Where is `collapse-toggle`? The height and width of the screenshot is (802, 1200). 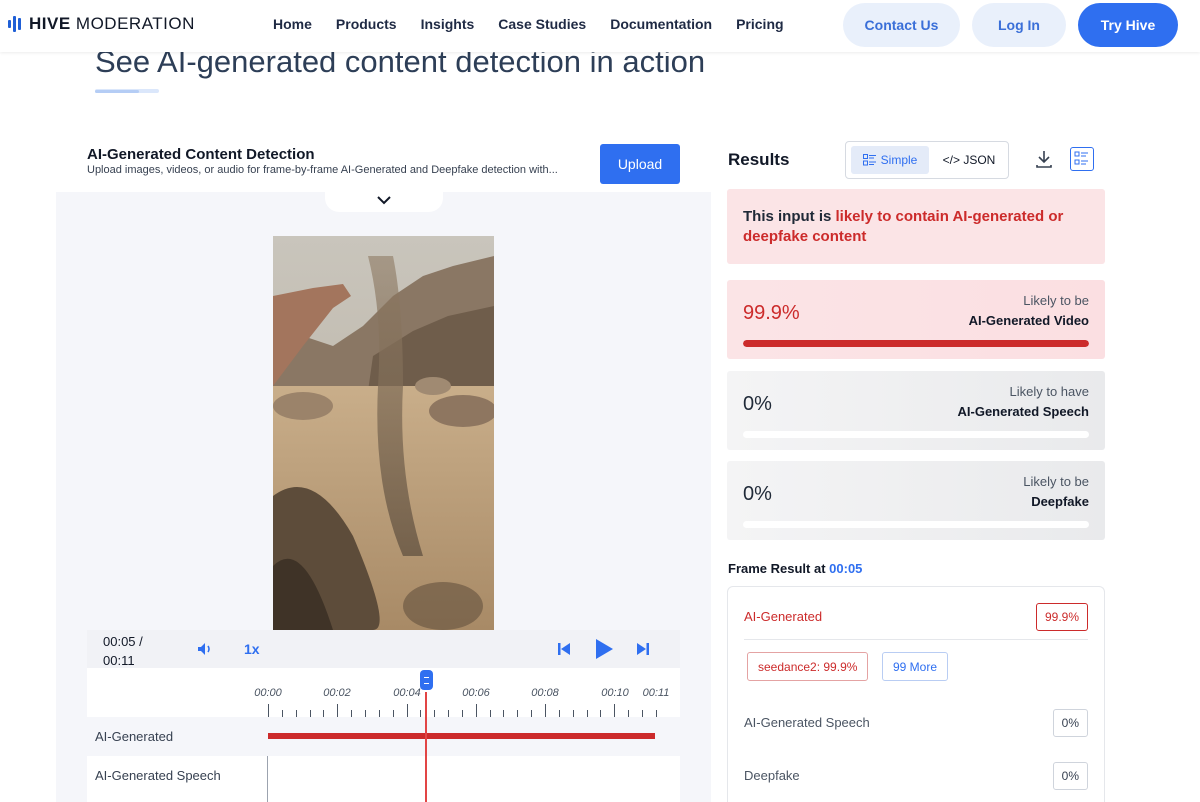 collapse-toggle is located at coordinates (384, 200).